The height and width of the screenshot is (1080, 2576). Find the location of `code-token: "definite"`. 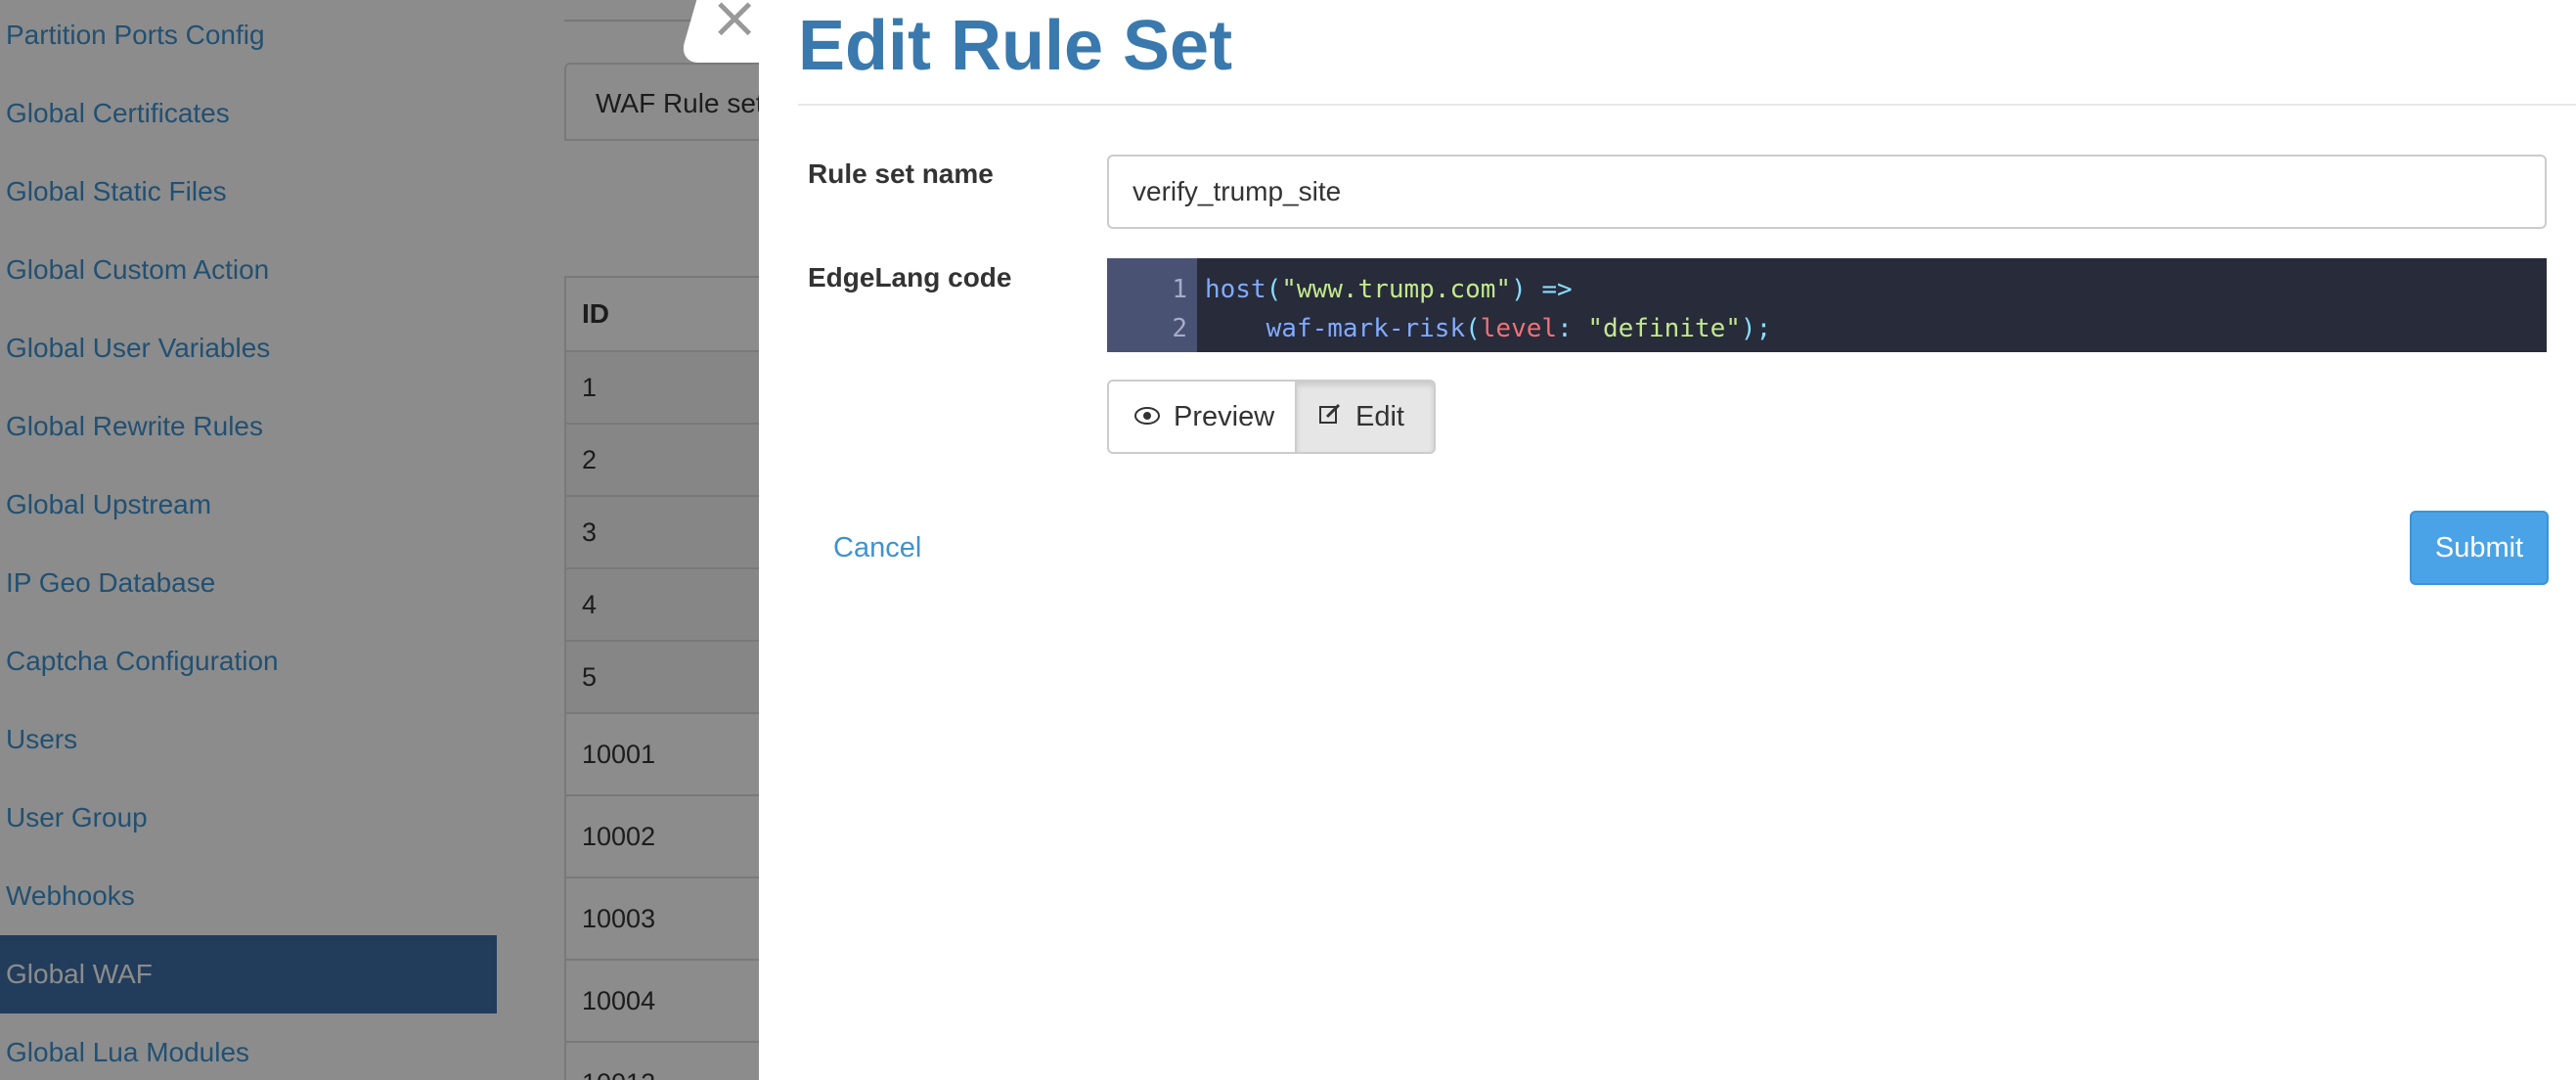

code-token: "definite" is located at coordinates (1664, 328).